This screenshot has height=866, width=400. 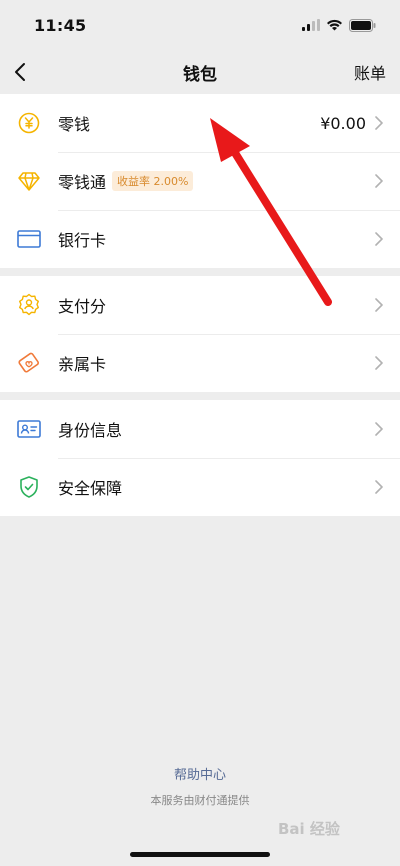 What do you see at coordinates (200, 429) in the screenshot?
I see `row-identity-info: 身份信息` at bounding box center [200, 429].